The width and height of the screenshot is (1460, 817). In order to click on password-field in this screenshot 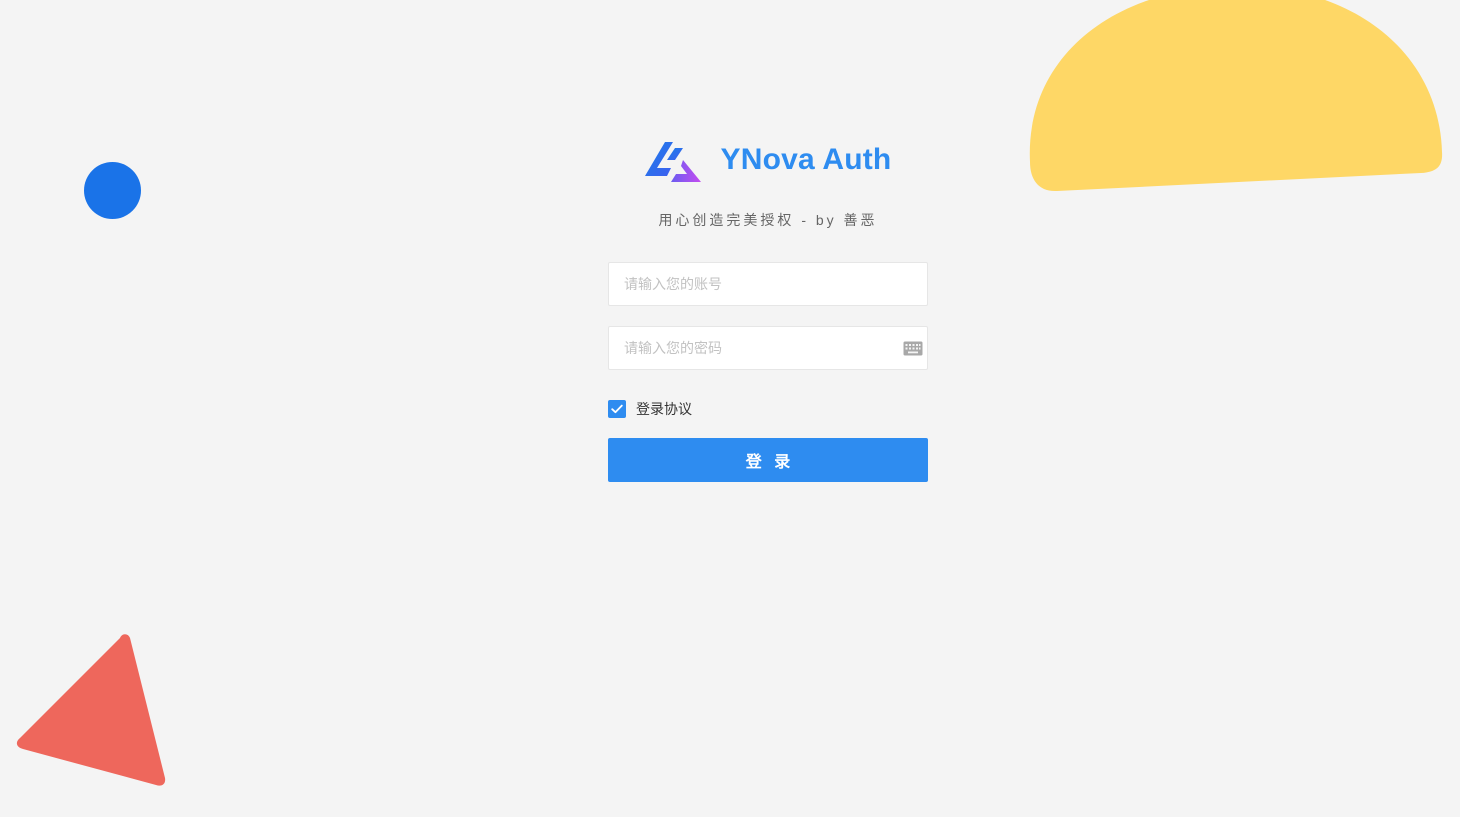, I will do `click(768, 348)`.